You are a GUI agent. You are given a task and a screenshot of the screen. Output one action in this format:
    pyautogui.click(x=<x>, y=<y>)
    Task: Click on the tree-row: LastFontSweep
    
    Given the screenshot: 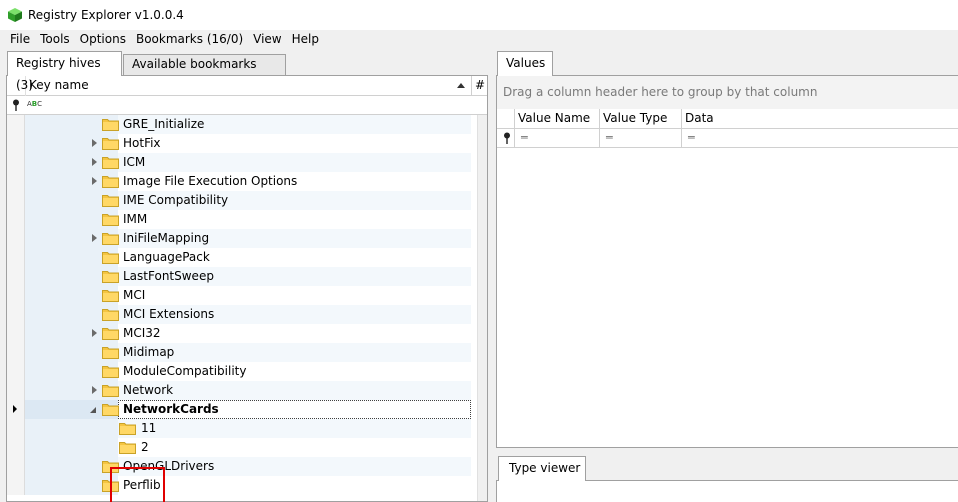 What is the action you would take?
    pyautogui.click(x=239, y=276)
    